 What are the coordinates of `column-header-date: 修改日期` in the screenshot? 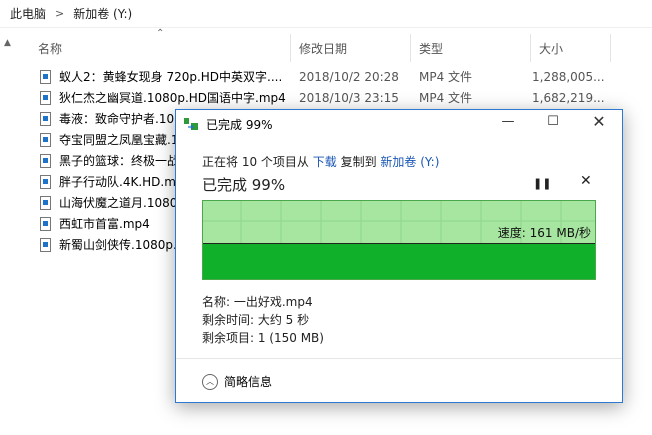 It's located at (323, 48).